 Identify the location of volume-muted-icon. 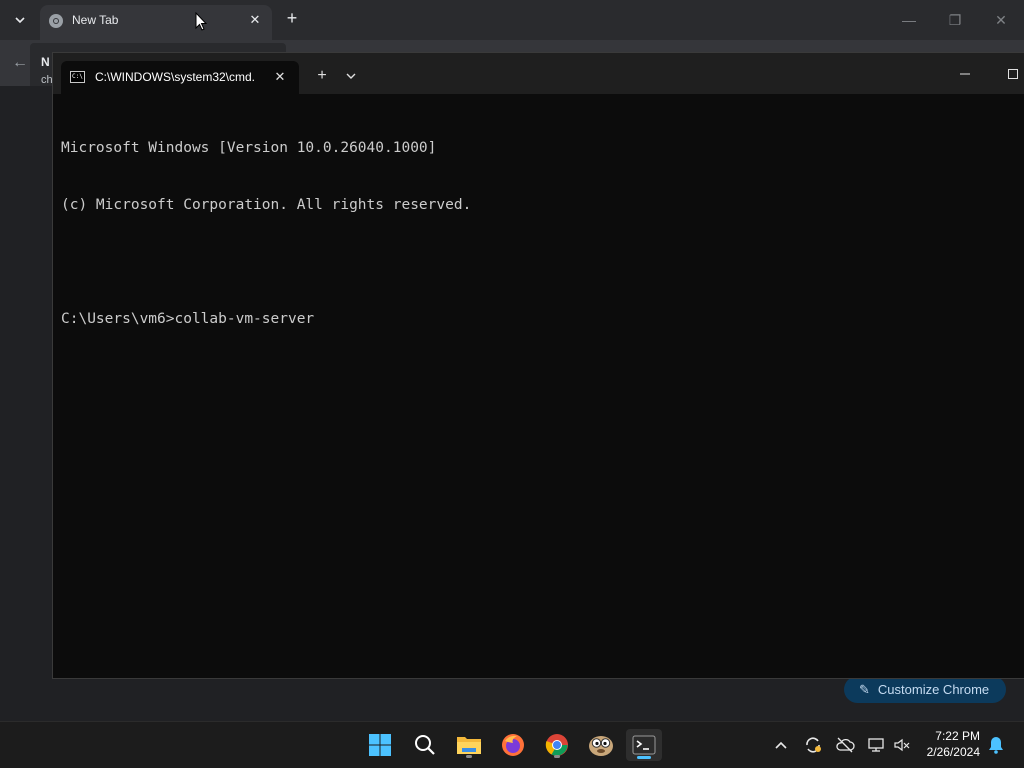
(902, 745).